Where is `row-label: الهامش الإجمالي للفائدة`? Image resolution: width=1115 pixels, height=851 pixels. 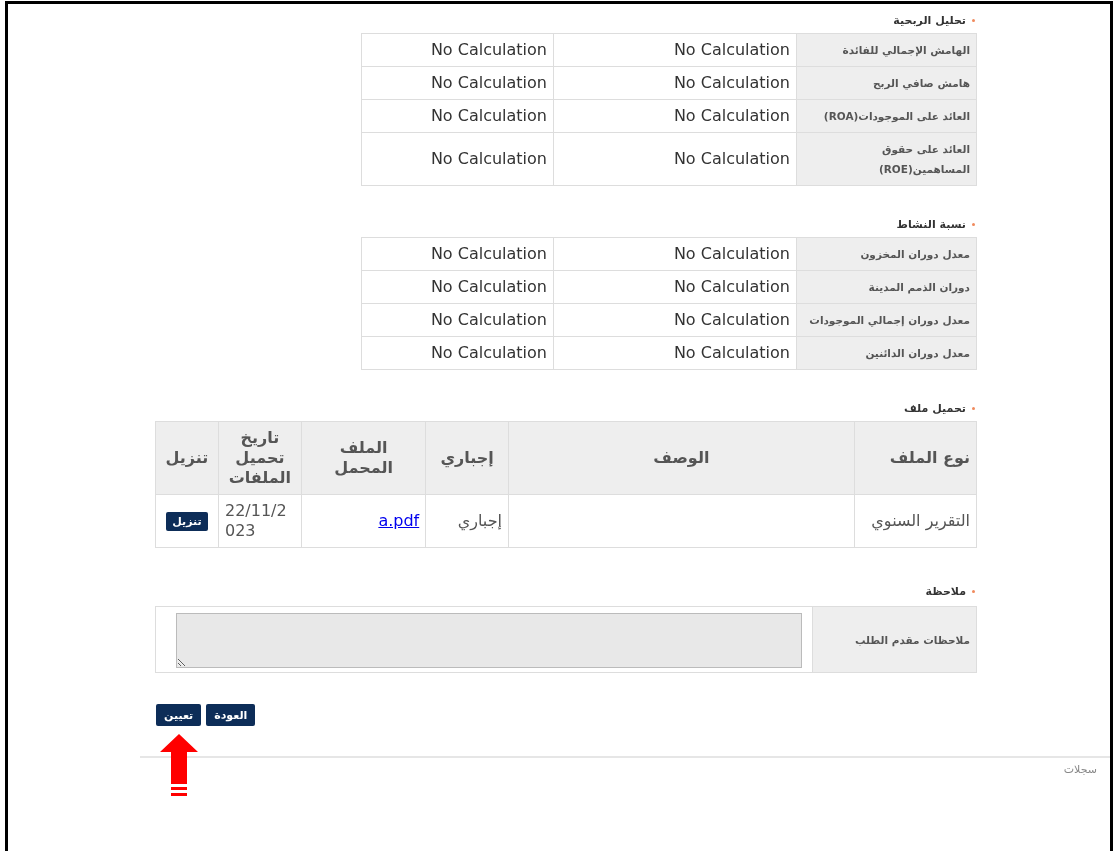
row-label: الهامش الإجمالي للفائدة is located at coordinates (886, 50).